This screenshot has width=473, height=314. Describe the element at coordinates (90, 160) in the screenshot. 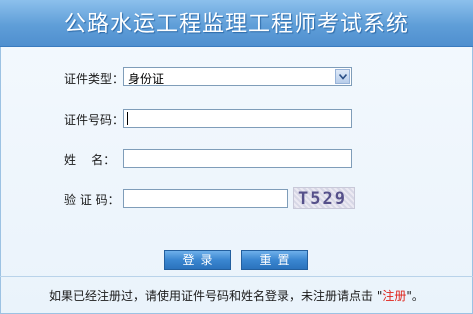

I see `name-label: 姓 名：` at that location.